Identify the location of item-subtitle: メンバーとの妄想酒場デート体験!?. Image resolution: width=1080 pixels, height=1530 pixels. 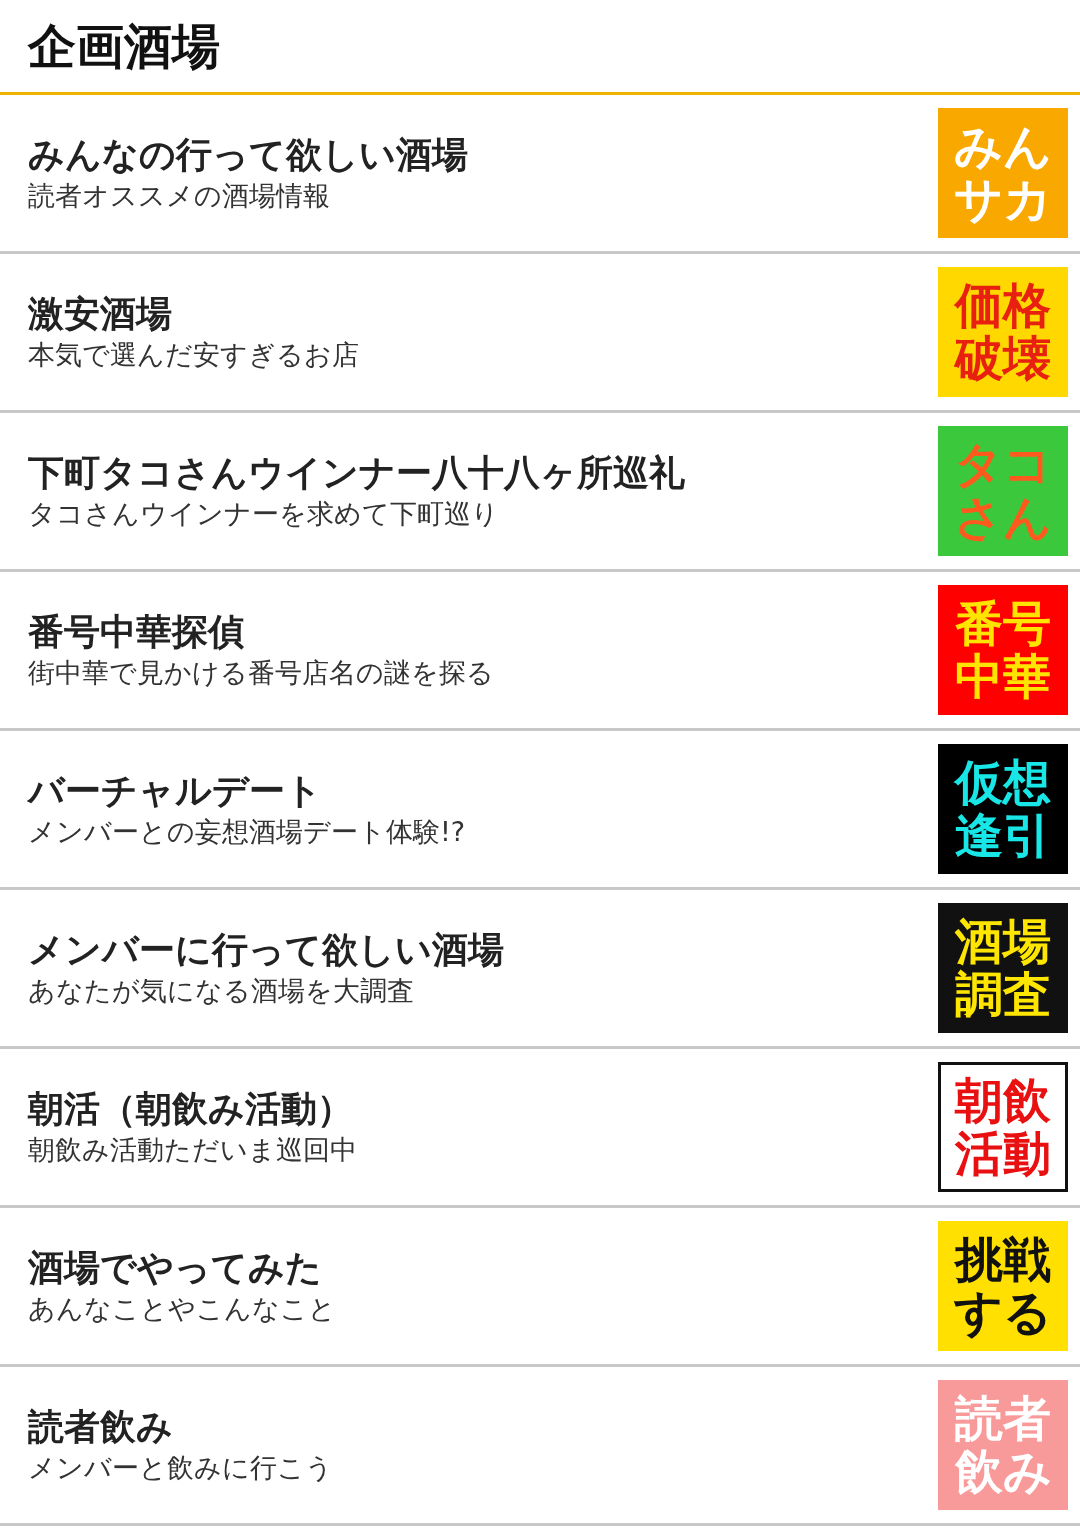
(247, 832).